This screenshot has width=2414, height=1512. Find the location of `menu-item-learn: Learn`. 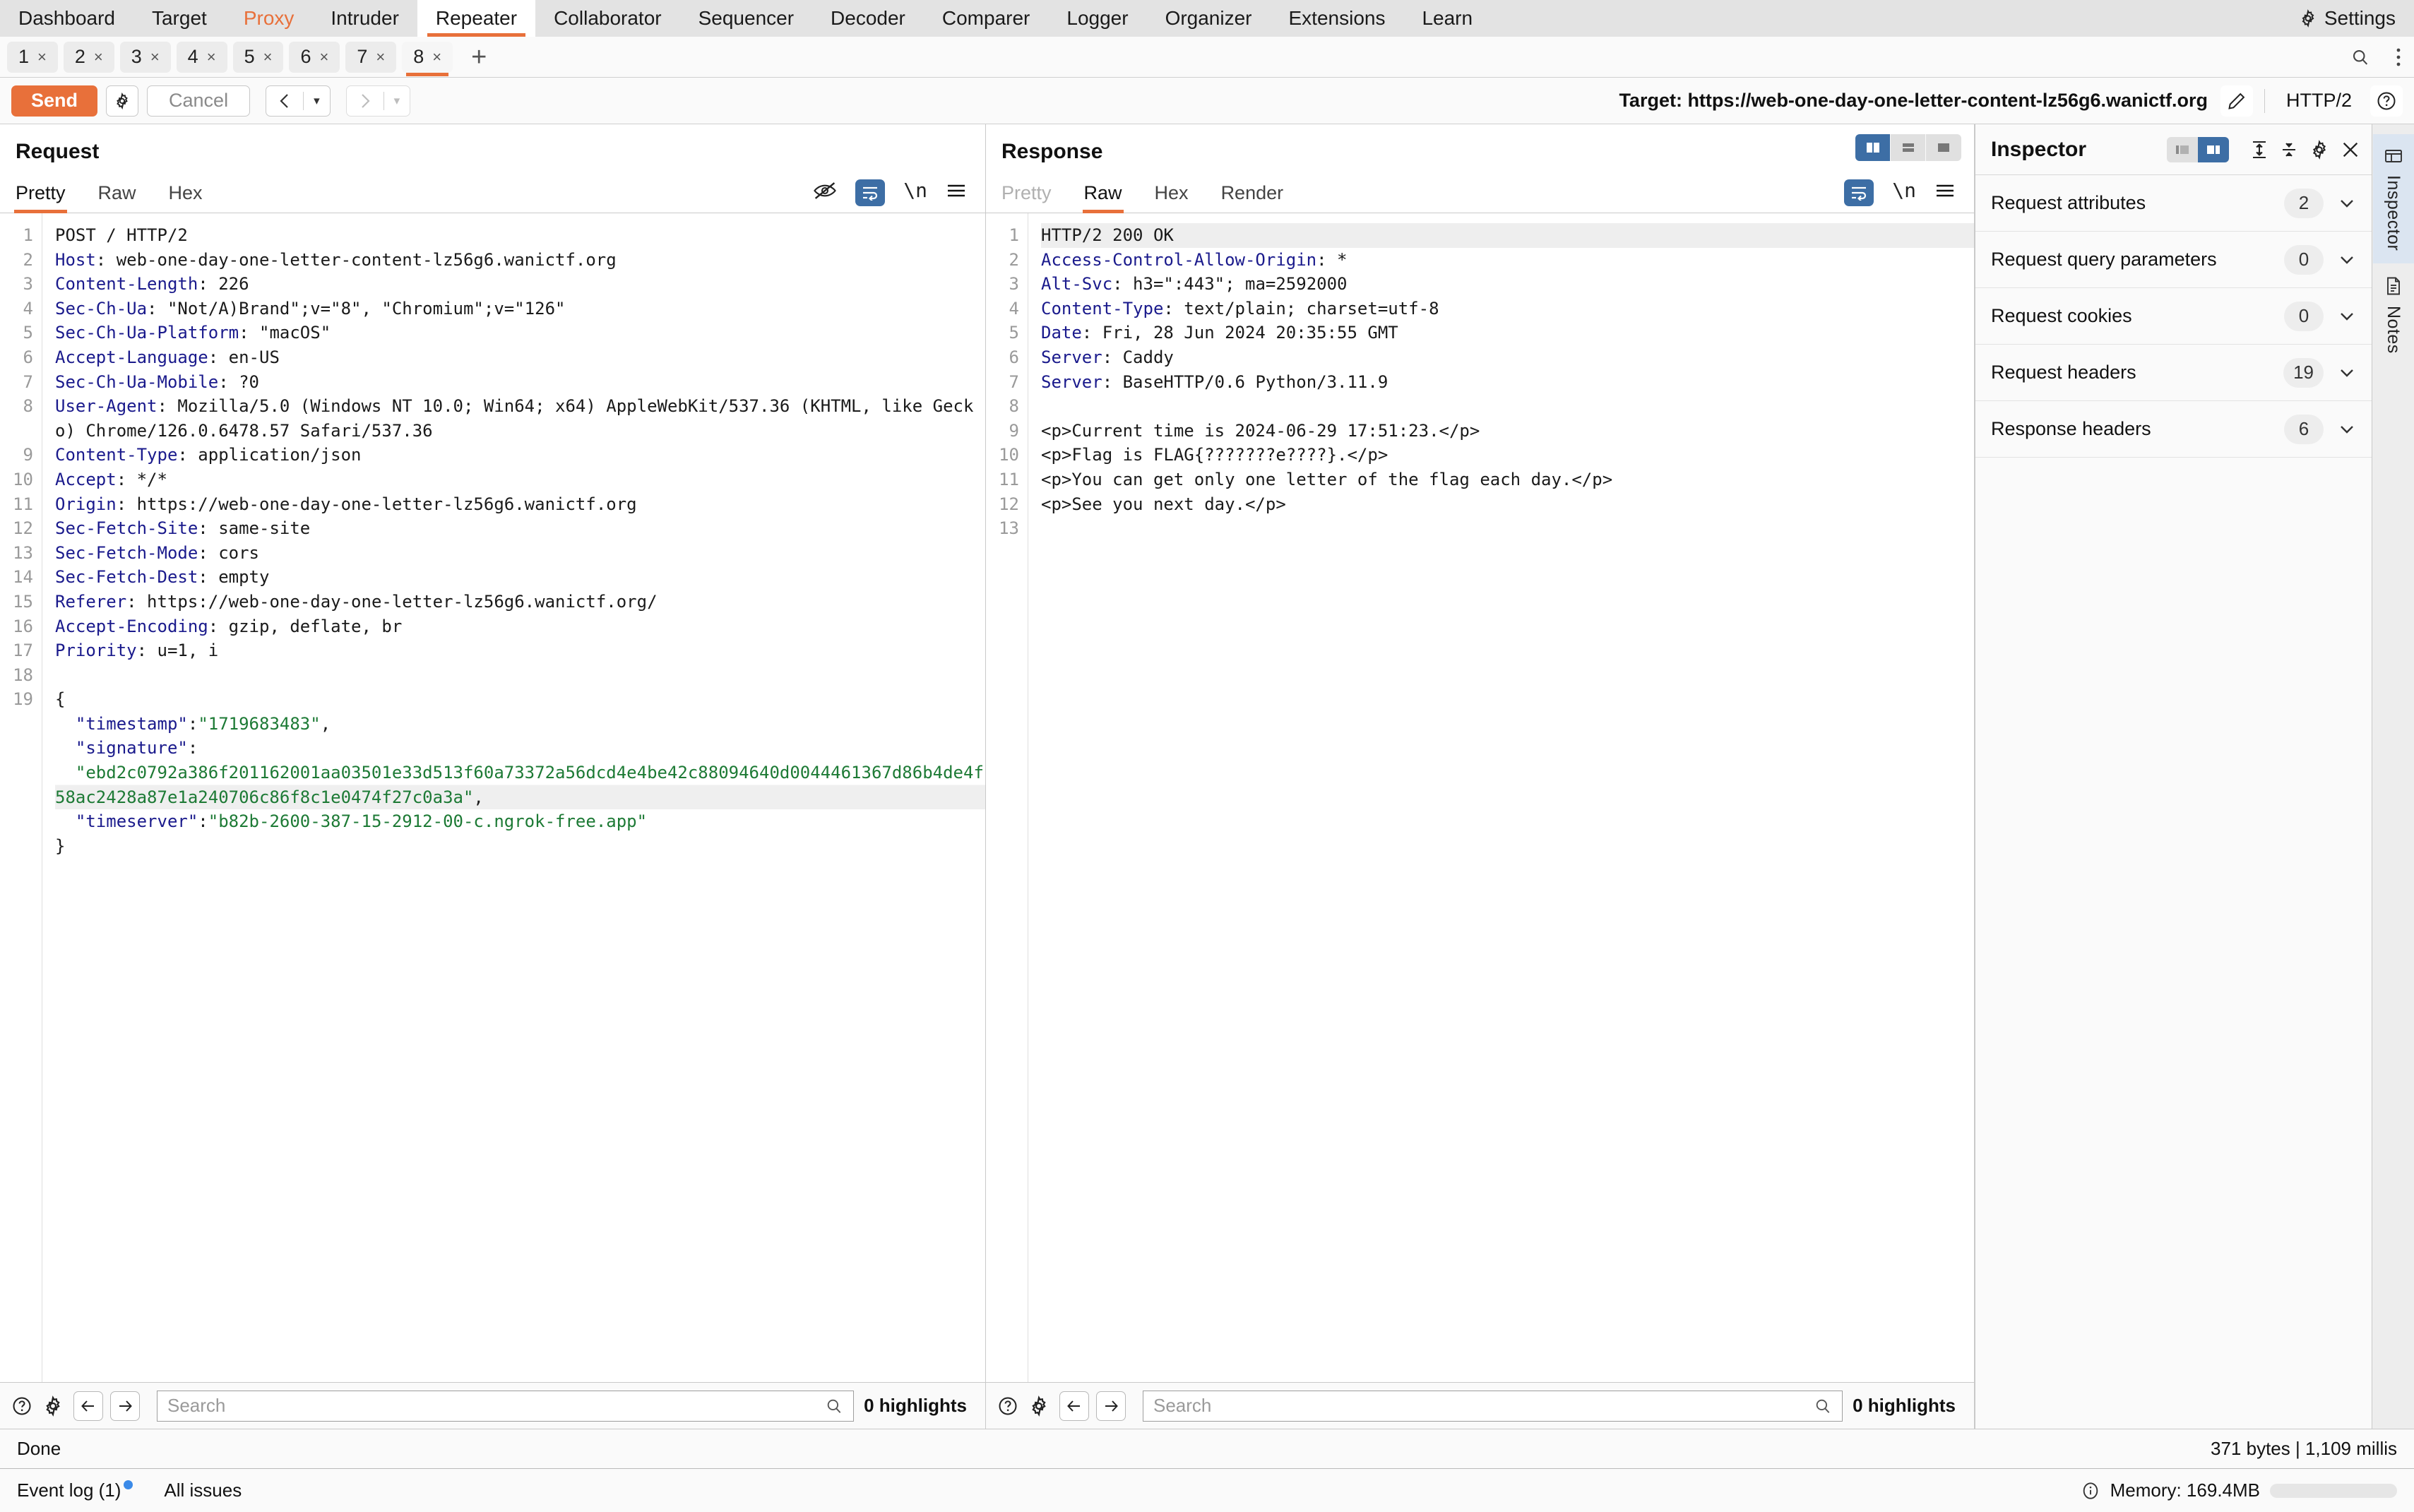

menu-item-learn: Learn is located at coordinates (1447, 18).